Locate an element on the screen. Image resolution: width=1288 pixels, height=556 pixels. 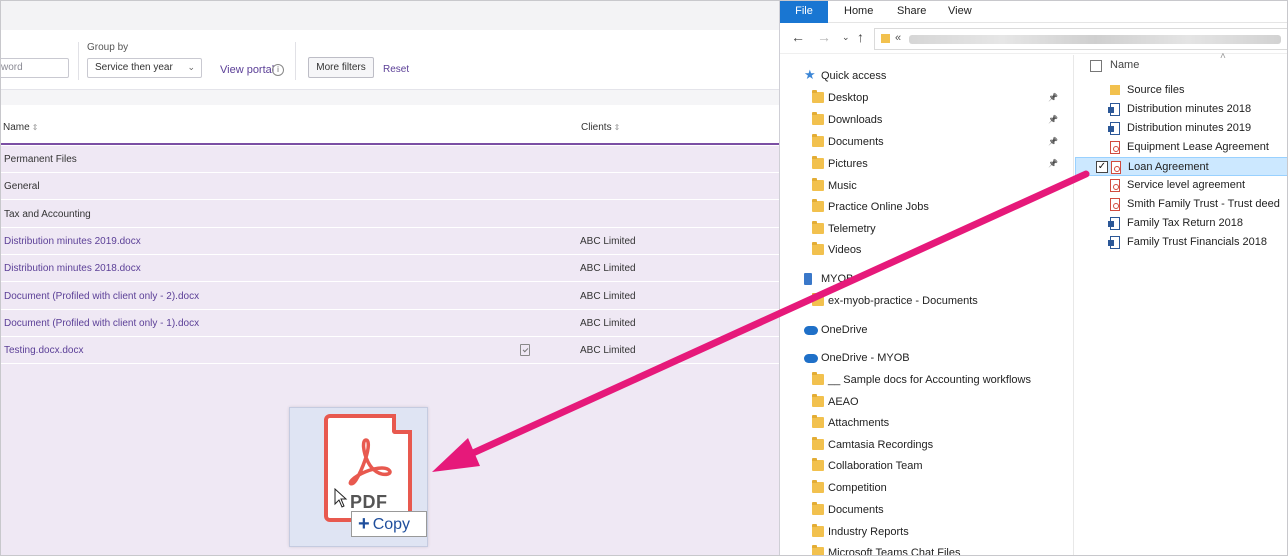
column-header-name: Name is located at coordinates (1124, 65).